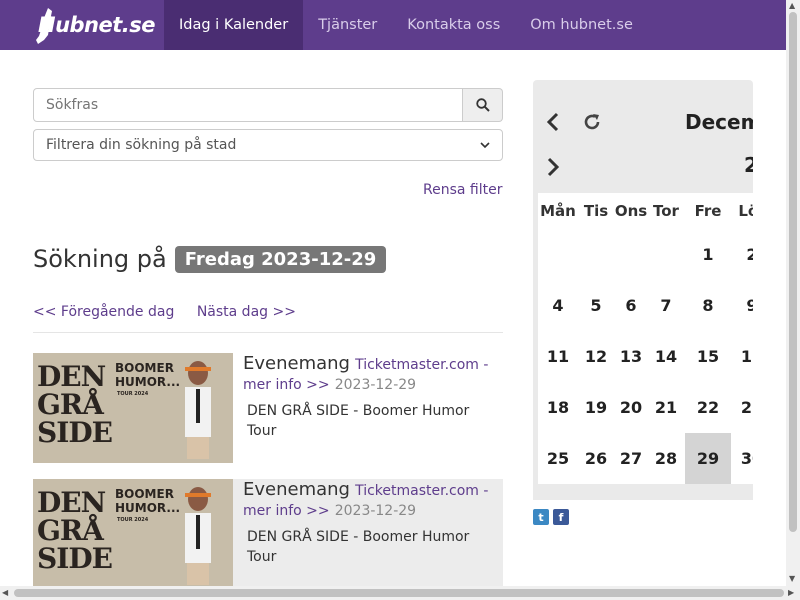 This screenshot has height=600, width=800. Describe the element at coordinates (792, 5) in the screenshot. I see `scroll-up-icon: ▲` at that location.